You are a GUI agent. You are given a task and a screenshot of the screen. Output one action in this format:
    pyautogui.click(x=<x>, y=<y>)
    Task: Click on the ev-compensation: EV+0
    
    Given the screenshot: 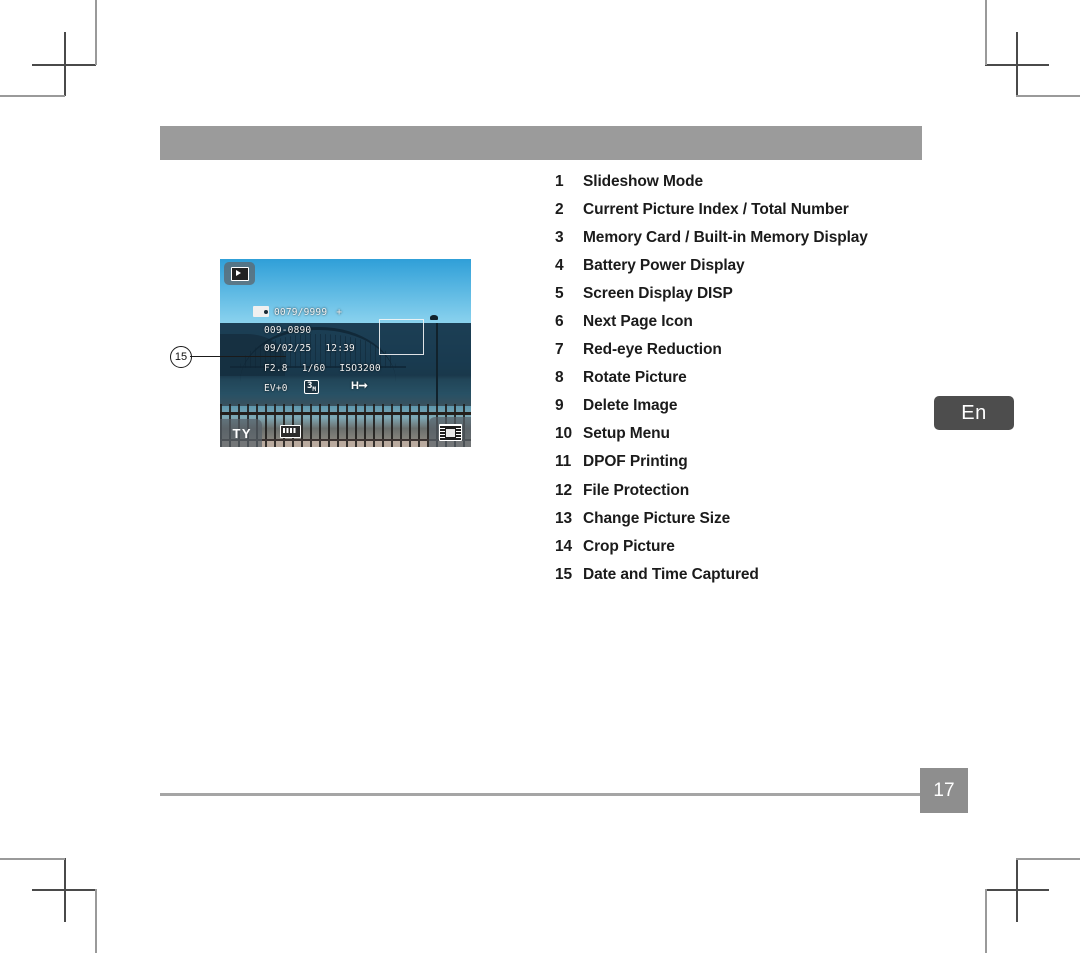 What is the action you would take?
    pyautogui.click(x=276, y=388)
    